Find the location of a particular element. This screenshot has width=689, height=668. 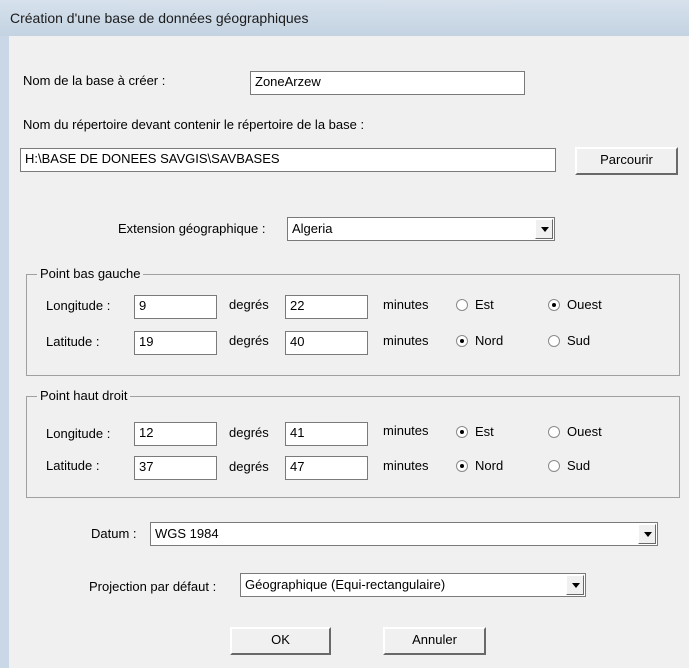

tr-longitude-label: Longitude : is located at coordinates (78, 433).